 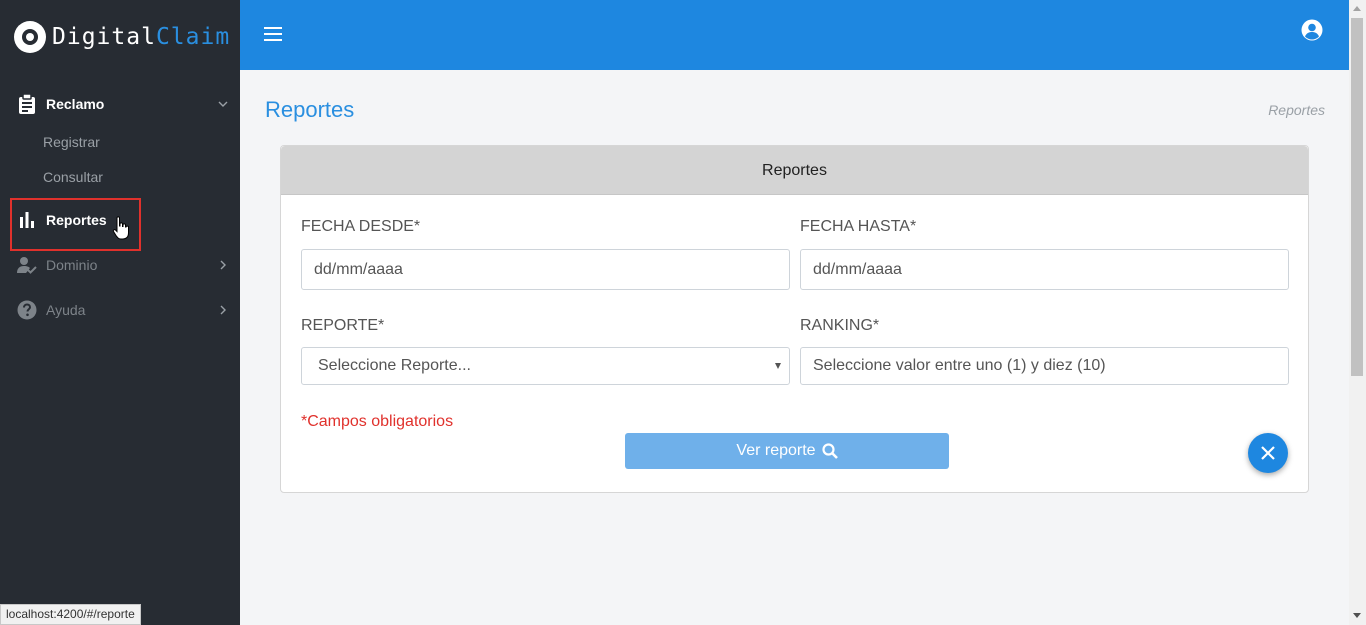 What do you see at coordinates (1357, 8) in the screenshot?
I see `scroll-up-arrow-icon` at bounding box center [1357, 8].